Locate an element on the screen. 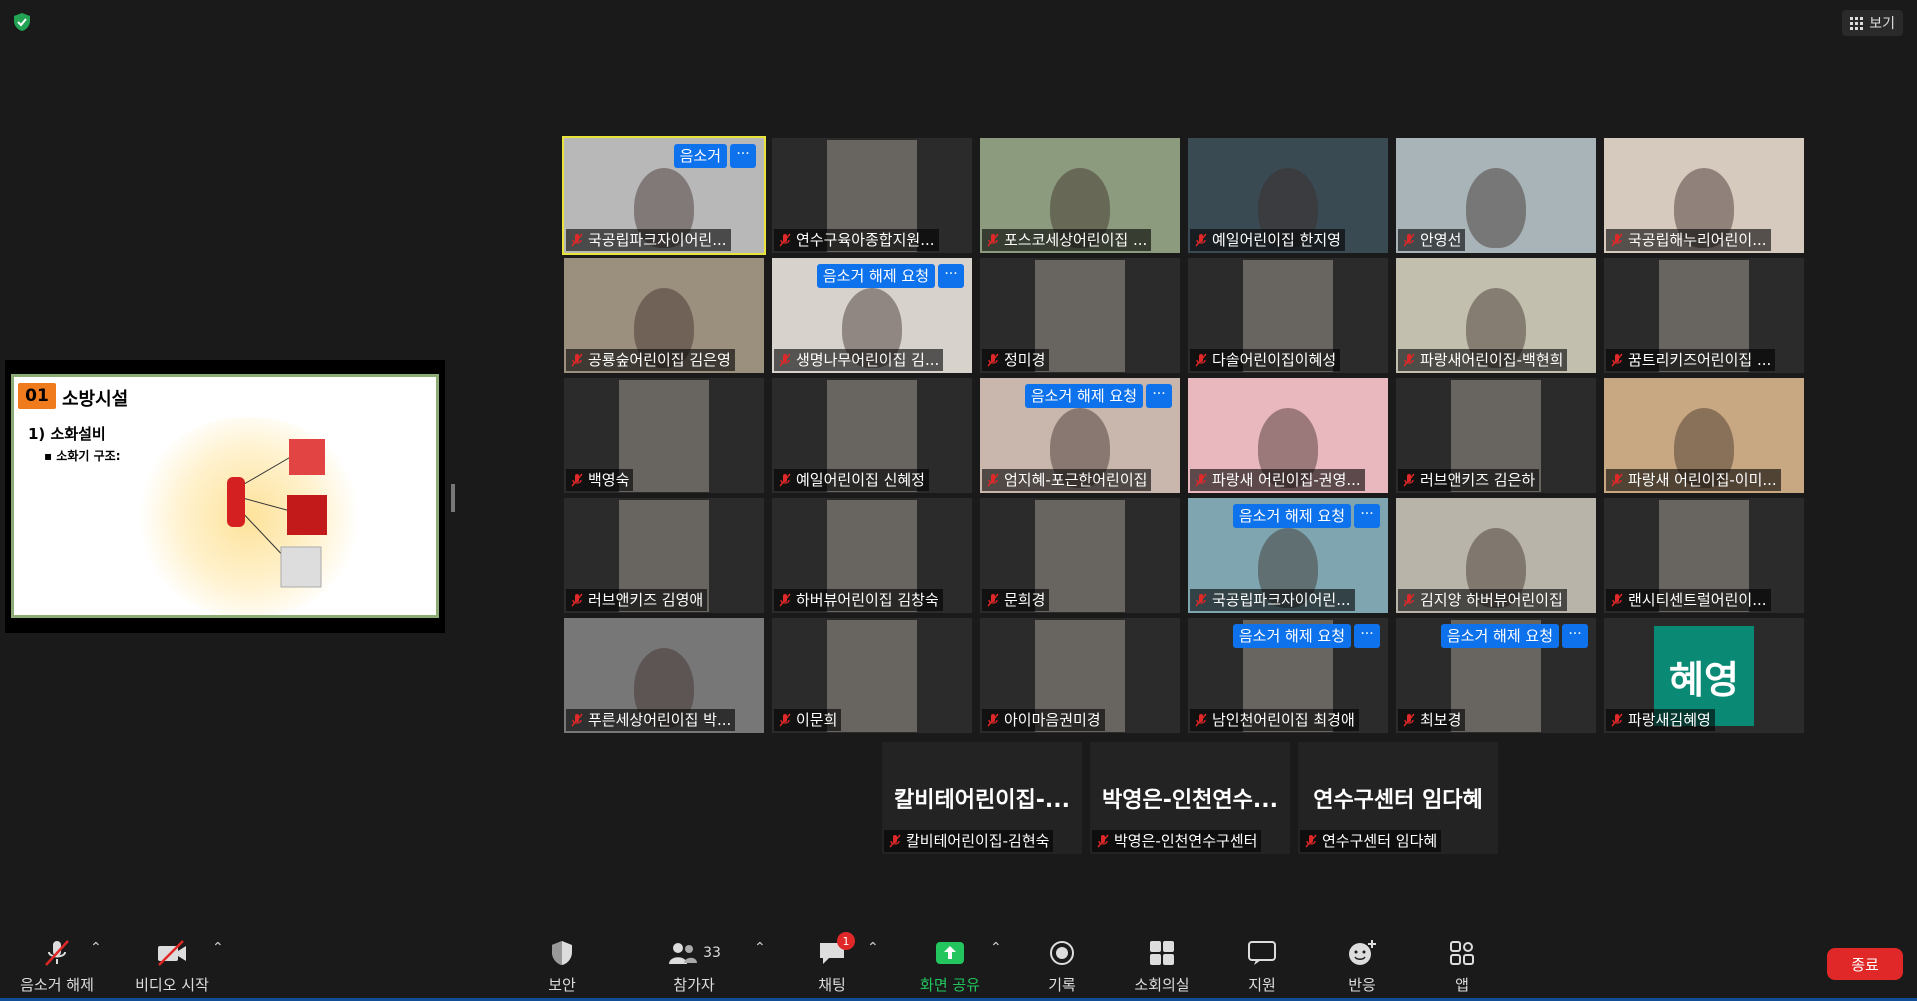 This screenshot has width=1917, height=1001. participant-name: 공룡숲어린이집 김은영 is located at coordinates (659, 360).